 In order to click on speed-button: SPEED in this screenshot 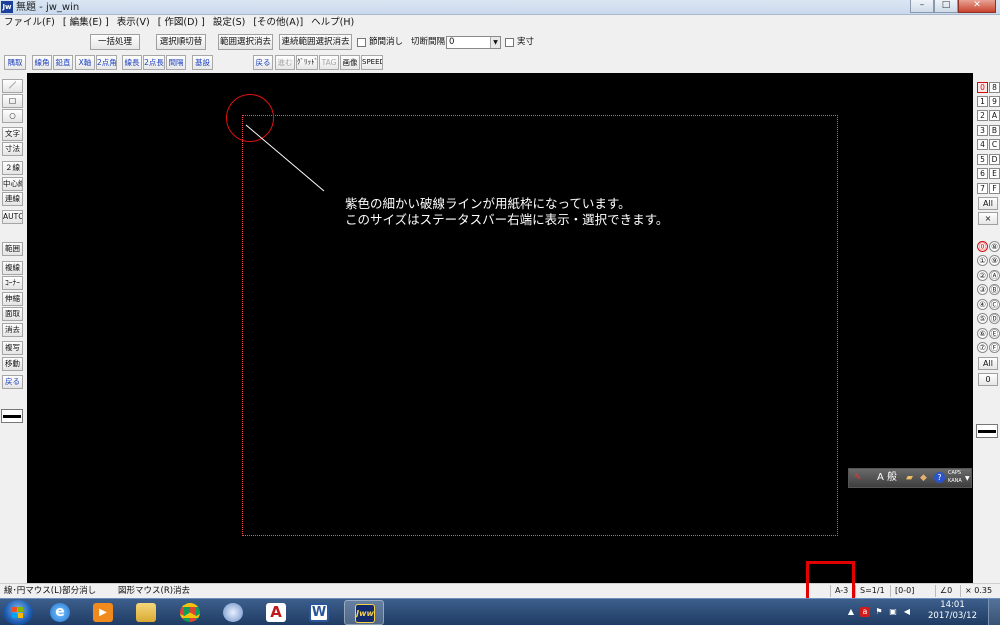, I will do `click(372, 62)`.